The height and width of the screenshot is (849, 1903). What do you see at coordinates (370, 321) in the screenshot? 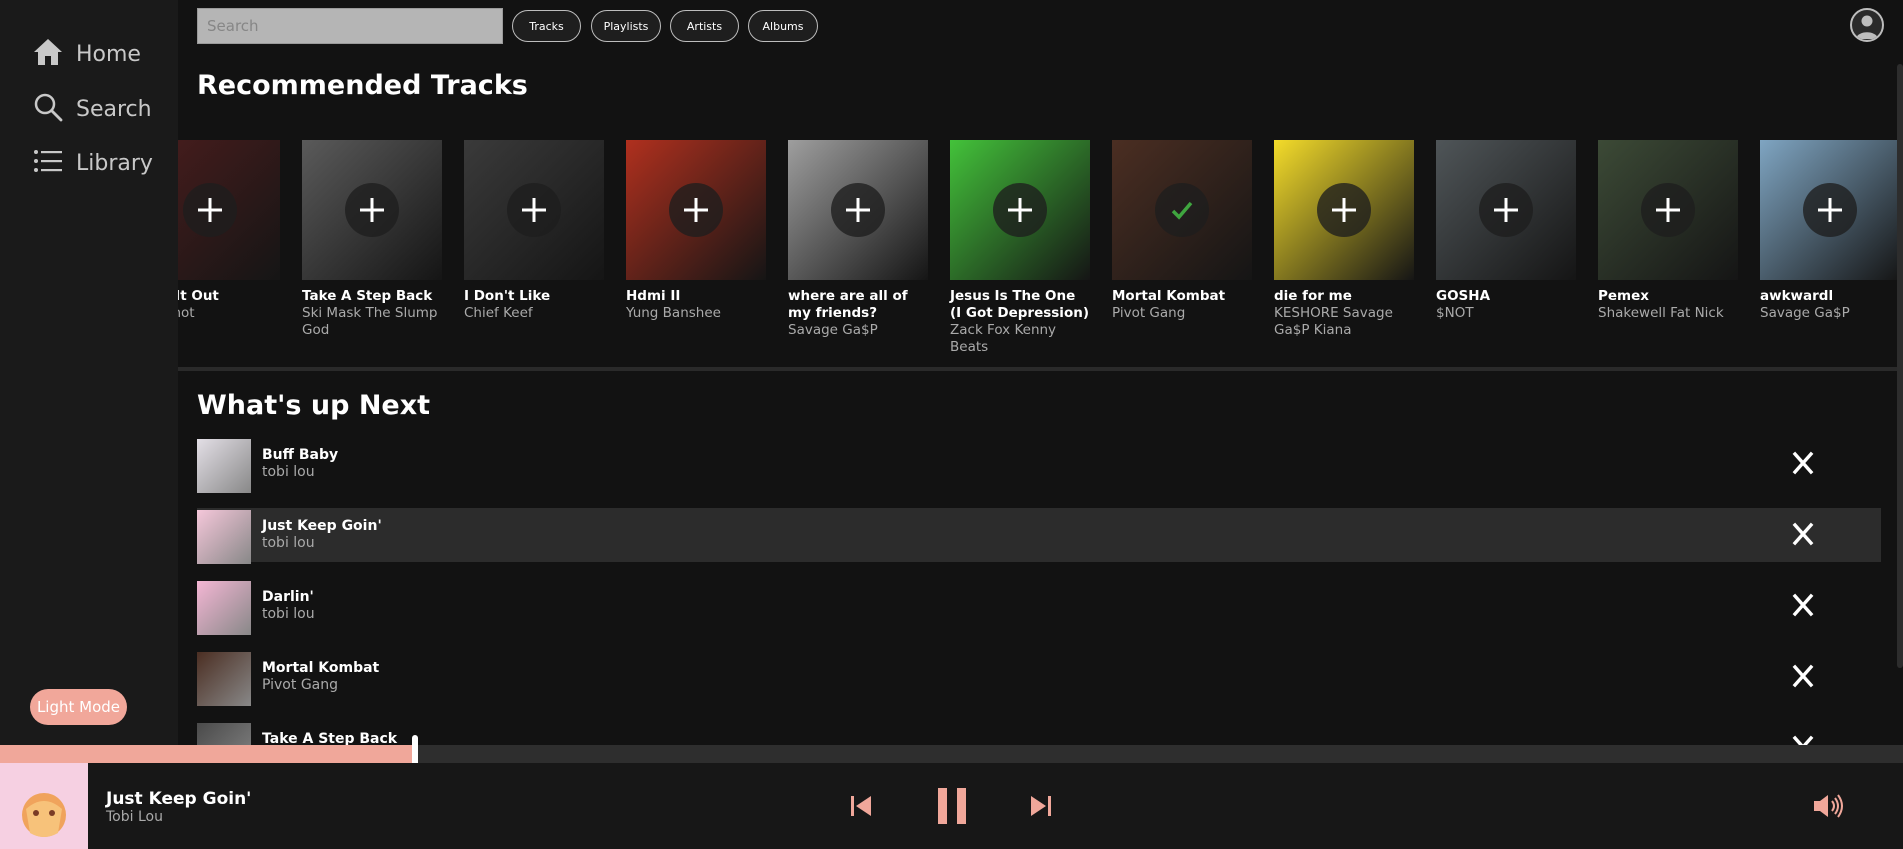
I see `track-artist: Ski Mask The Slump God` at bounding box center [370, 321].